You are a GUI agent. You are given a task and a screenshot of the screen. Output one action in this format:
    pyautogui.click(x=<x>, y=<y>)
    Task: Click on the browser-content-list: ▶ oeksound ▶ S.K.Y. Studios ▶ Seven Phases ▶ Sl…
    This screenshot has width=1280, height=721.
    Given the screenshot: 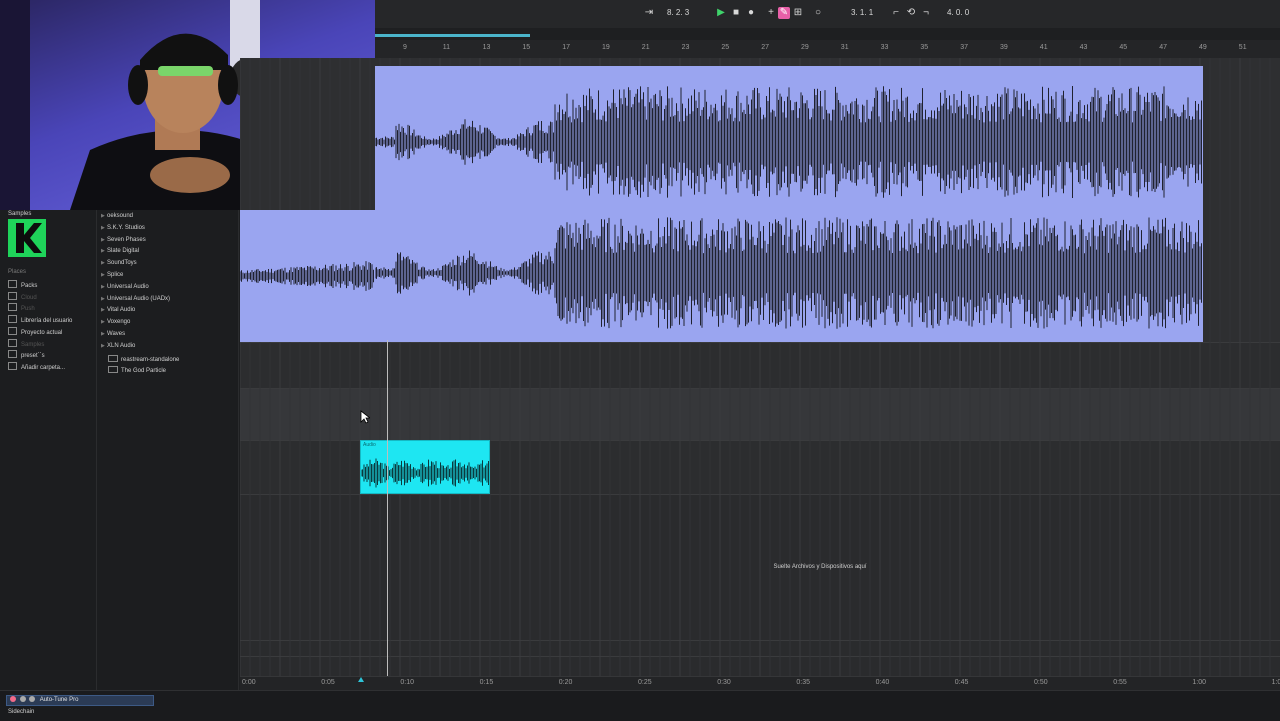 What is the action you would take?
    pyautogui.click(x=168, y=450)
    